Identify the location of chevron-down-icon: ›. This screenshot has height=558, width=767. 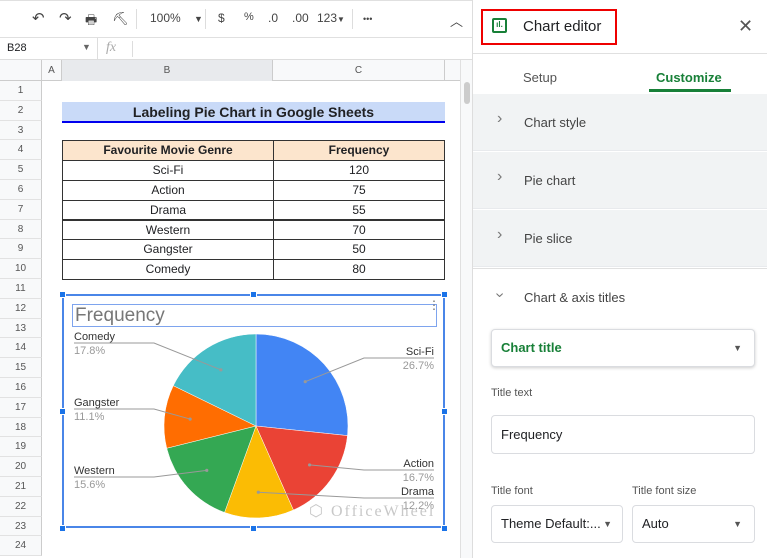
(500, 295).